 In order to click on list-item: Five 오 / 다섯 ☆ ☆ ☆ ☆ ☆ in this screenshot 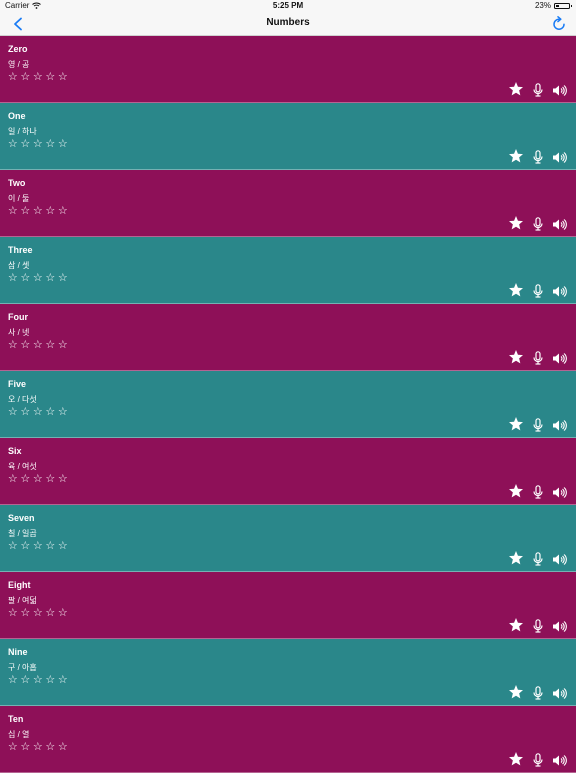, I will do `click(288, 404)`.